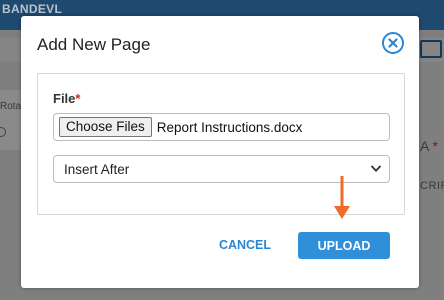 This screenshot has height=300, width=444. I want to click on cancel-button: CANCEL, so click(245, 245).